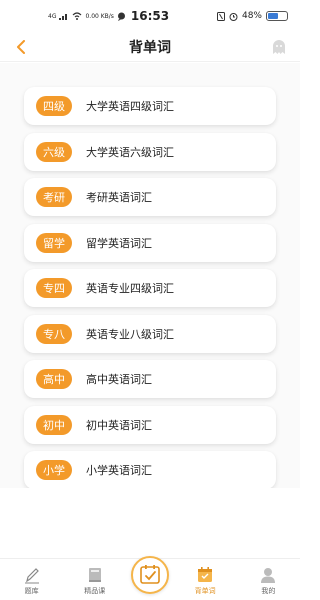 The height and width of the screenshot is (600, 320). I want to click on level-badge: 留学, so click(54, 242).